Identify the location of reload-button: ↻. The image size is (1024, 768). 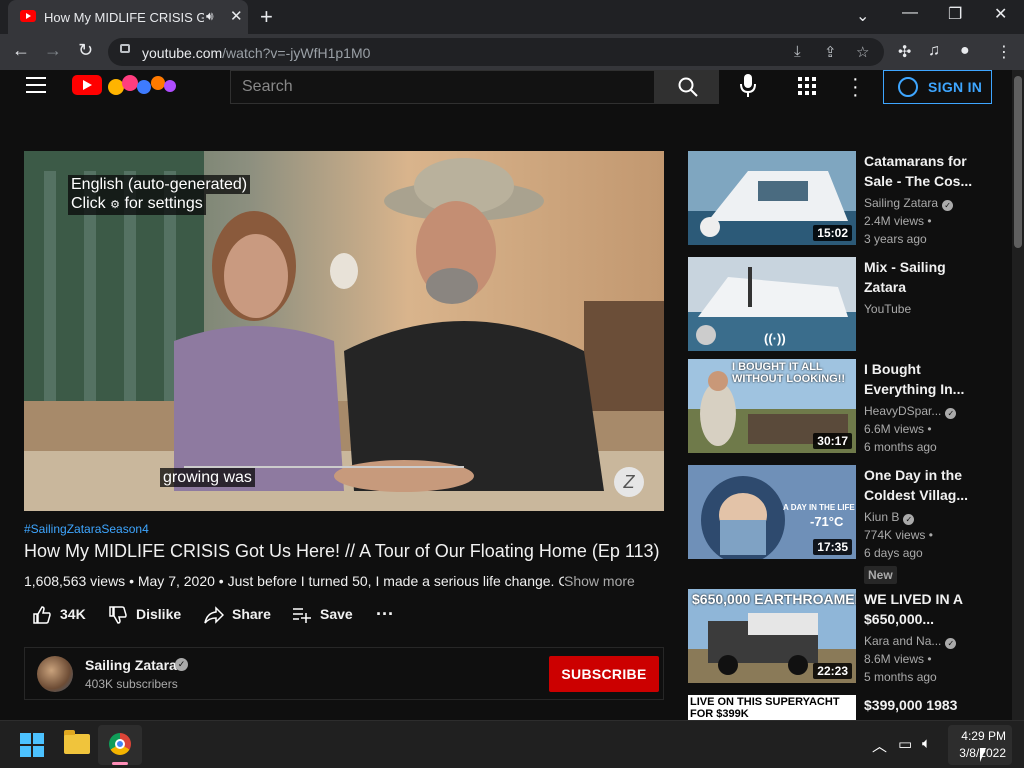
(85, 50).